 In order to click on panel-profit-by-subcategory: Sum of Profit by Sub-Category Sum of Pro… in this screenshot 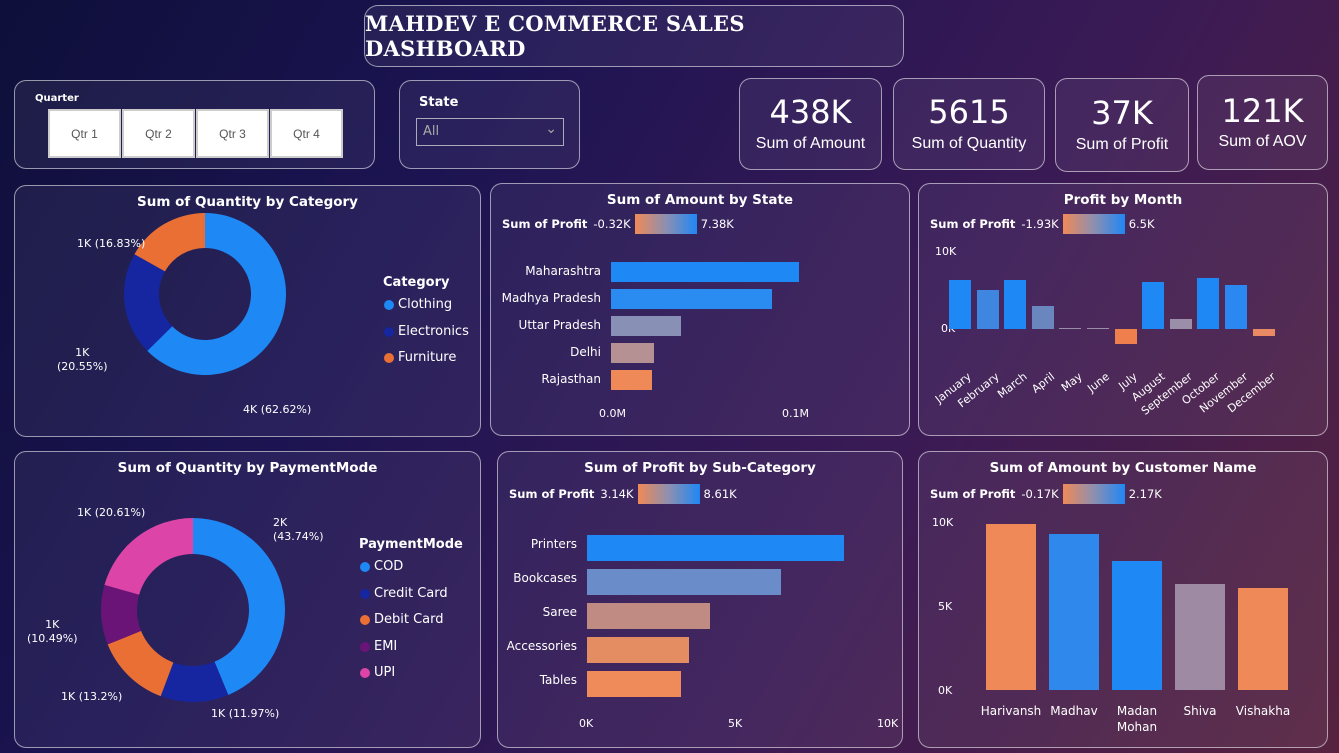, I will do `click(700, 599)`.